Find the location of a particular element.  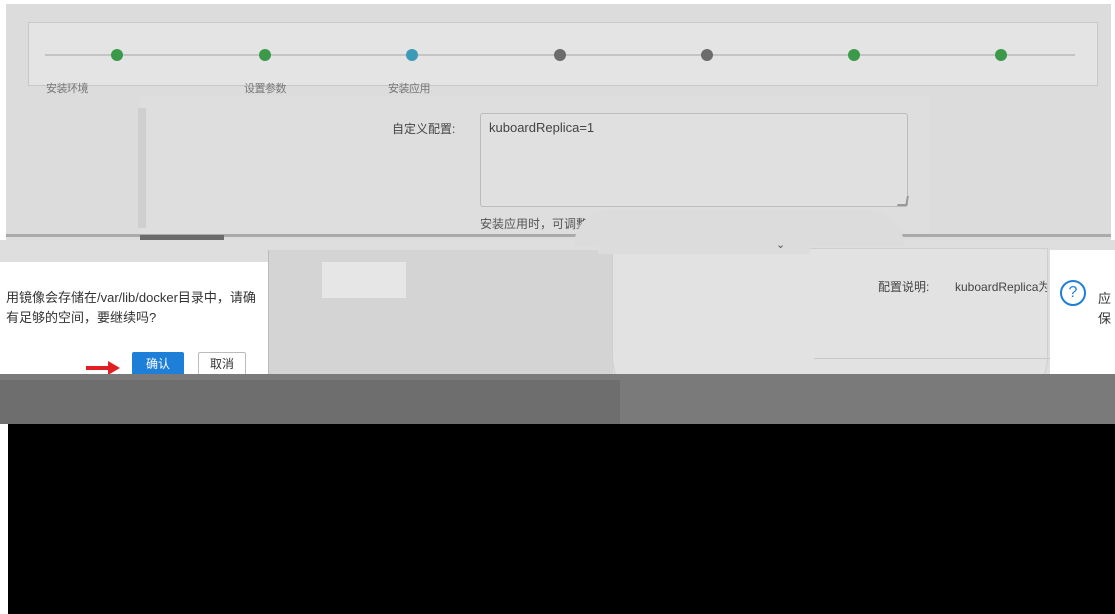

wizard-step-6-dot is located at coordinates (854, 55).